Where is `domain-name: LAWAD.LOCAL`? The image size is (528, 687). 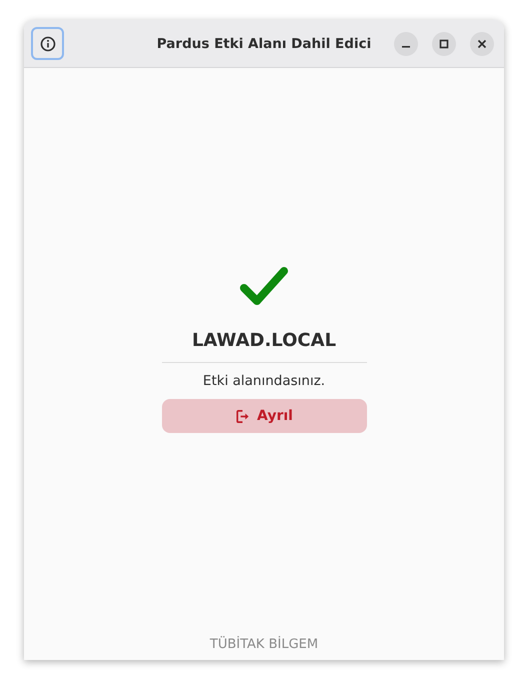 domain-name: LAWAD.LOCAL is located at coordinates (264, 340).